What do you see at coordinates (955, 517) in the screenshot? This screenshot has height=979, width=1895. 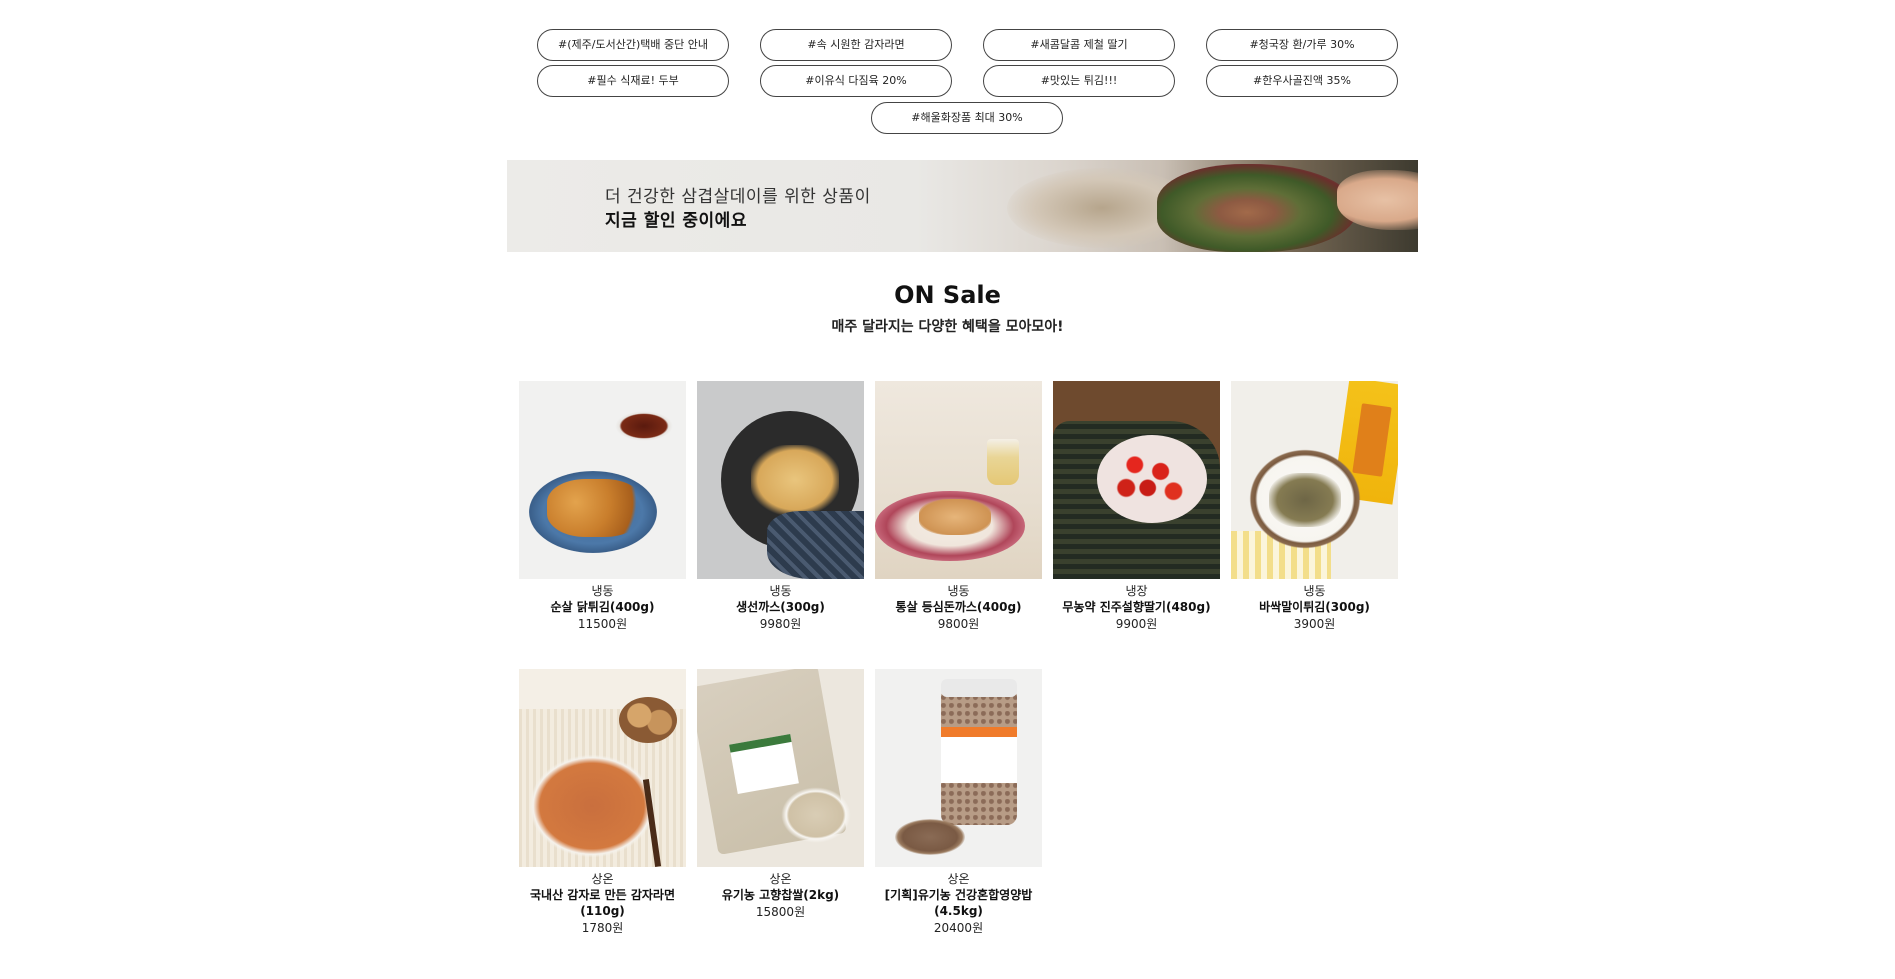 I see `pork-cutlet-graphic` at bounding box center [955, 517].